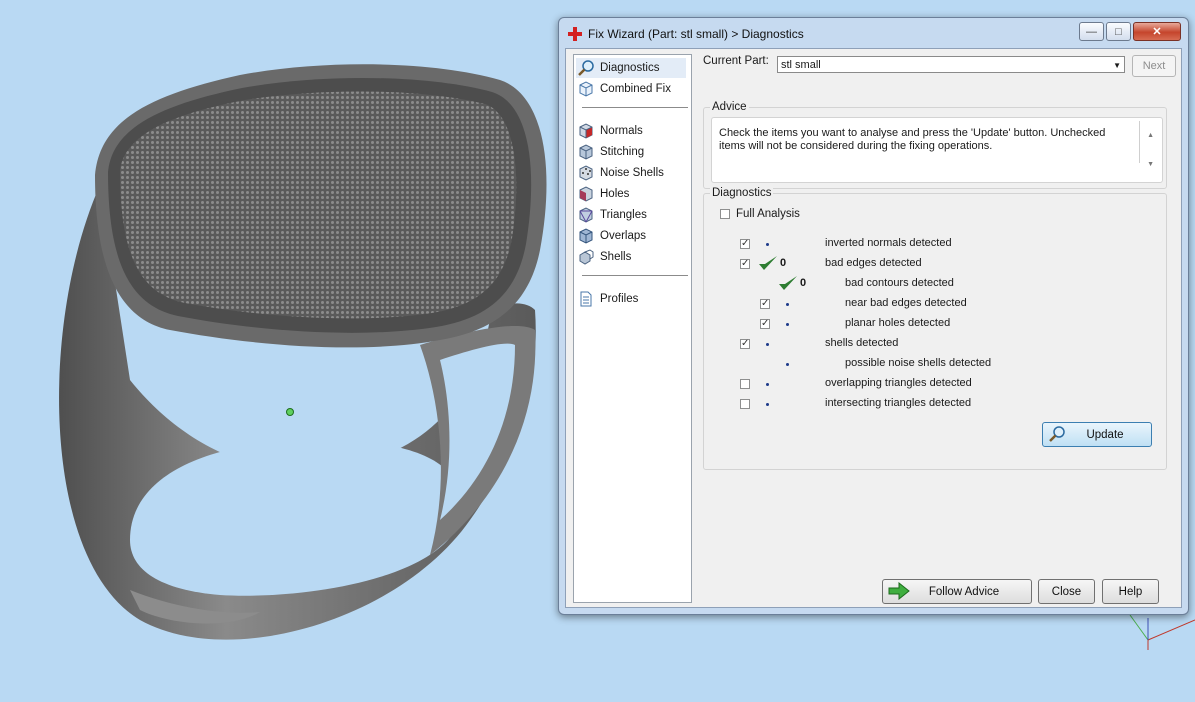 Image resolution: width=1195 pixels, height=702 pixels. Describe the element at coordinates (616, 257) in the screenshot. I see `nav-item-label: Shells` at that location.